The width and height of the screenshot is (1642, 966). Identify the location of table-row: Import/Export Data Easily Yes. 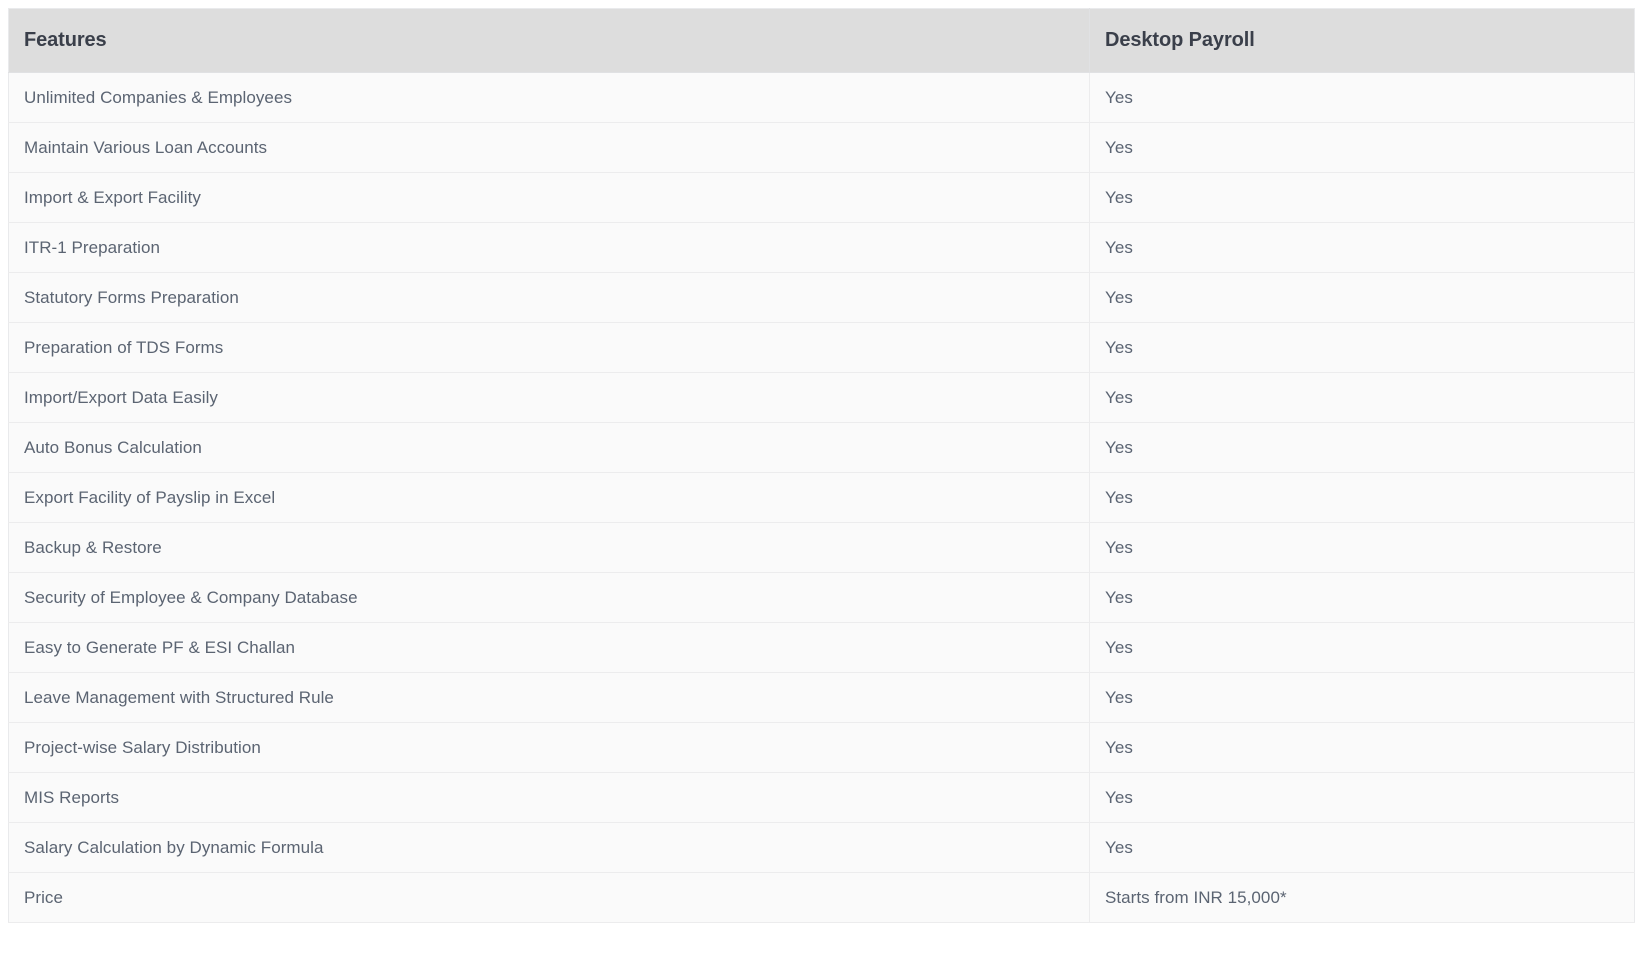
(821, 397).